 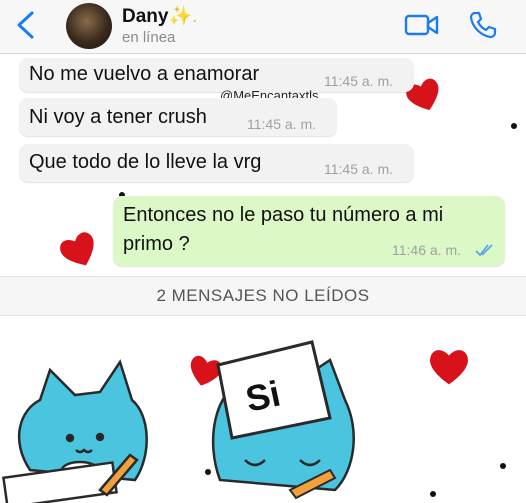 What do you see at coordinates (422, 25) in the screenshot?
I see `video-call-icon` at bounding box center [422, 25].